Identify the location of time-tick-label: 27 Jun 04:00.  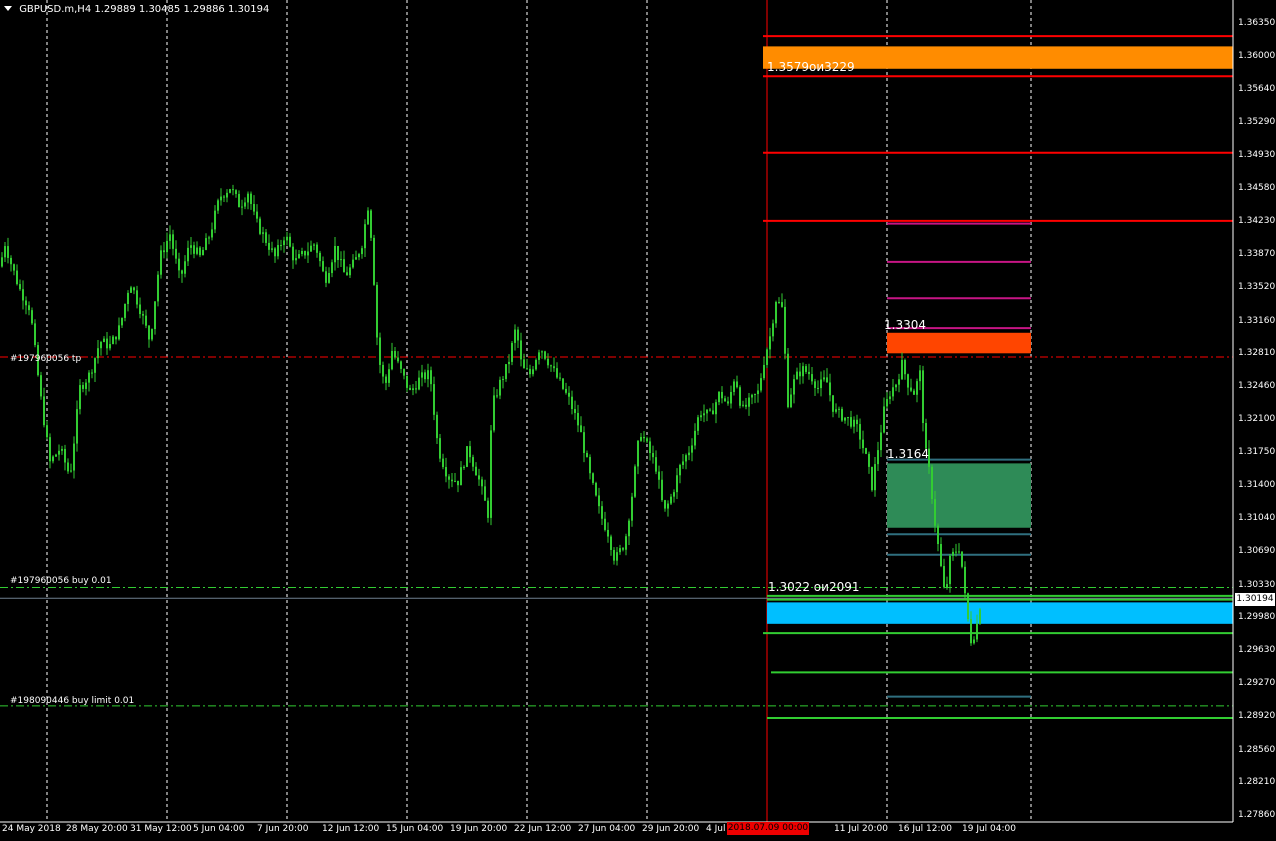
(607, 829).